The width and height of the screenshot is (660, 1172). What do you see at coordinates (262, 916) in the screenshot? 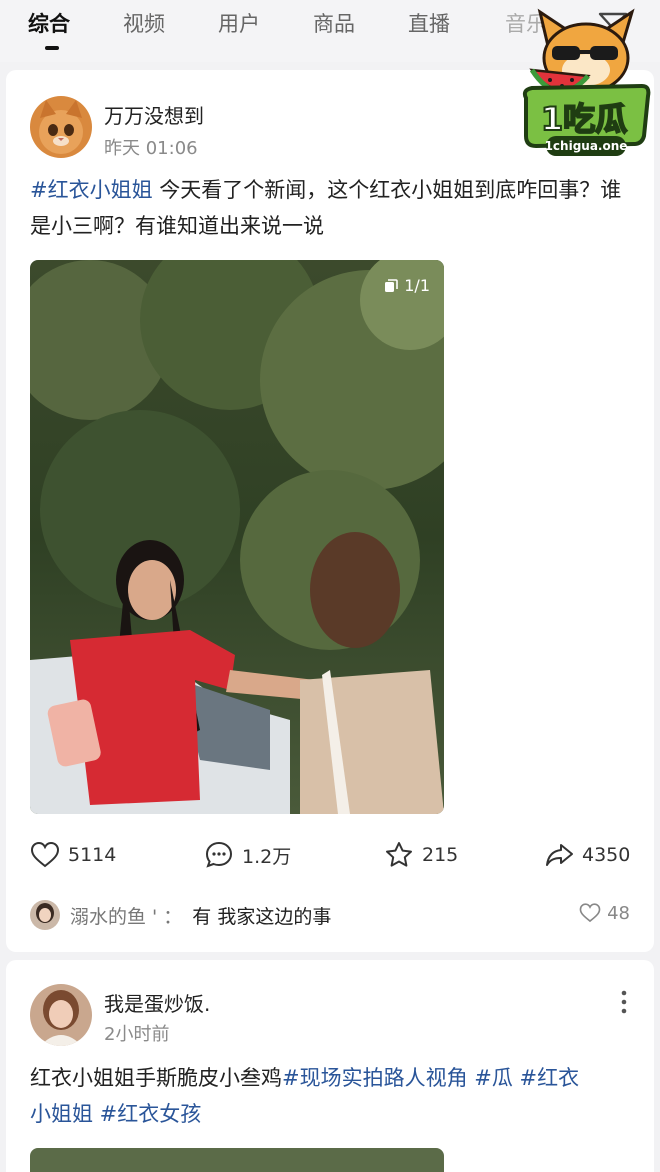
I see `comment-text: 有 我家这边的事` at bounding box center [262, 916].